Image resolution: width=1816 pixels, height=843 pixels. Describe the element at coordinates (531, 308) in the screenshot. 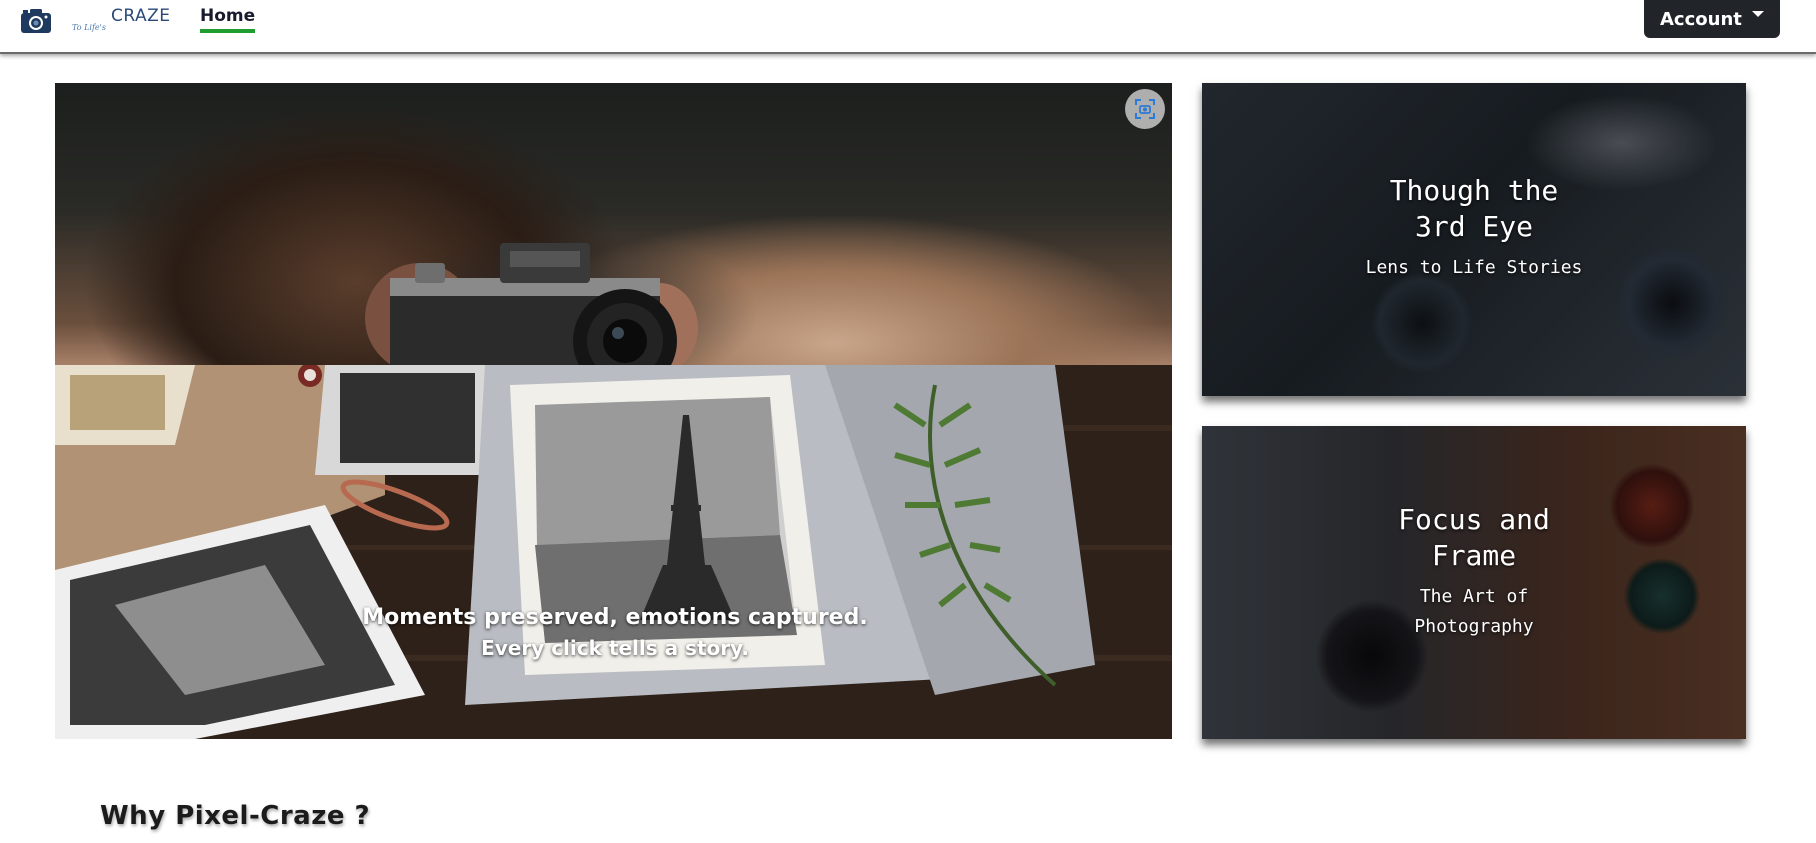

I see `hero-camera-illustration` at that location.